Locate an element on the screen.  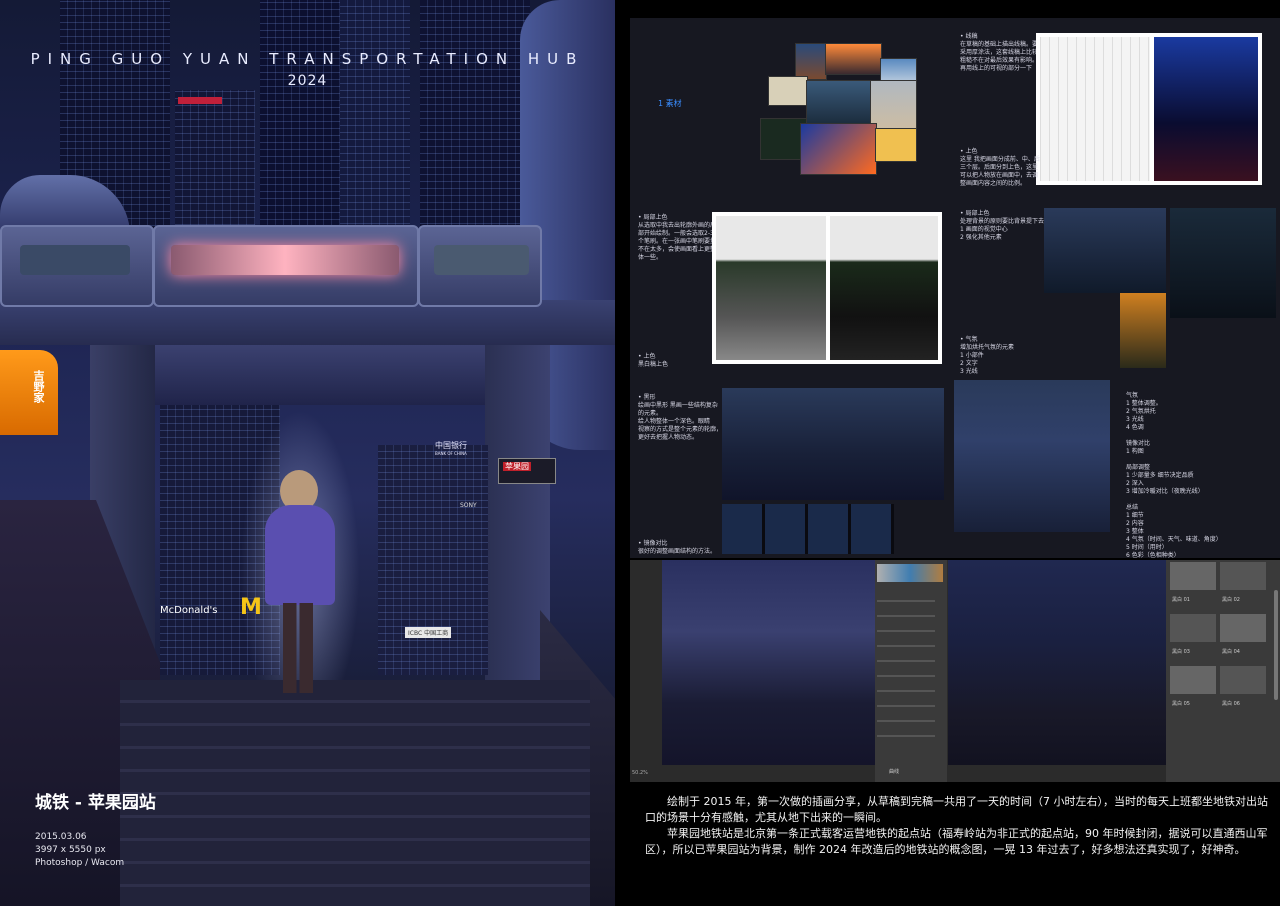
step1-label: 1 素材 is located at coordinates (670, 103).